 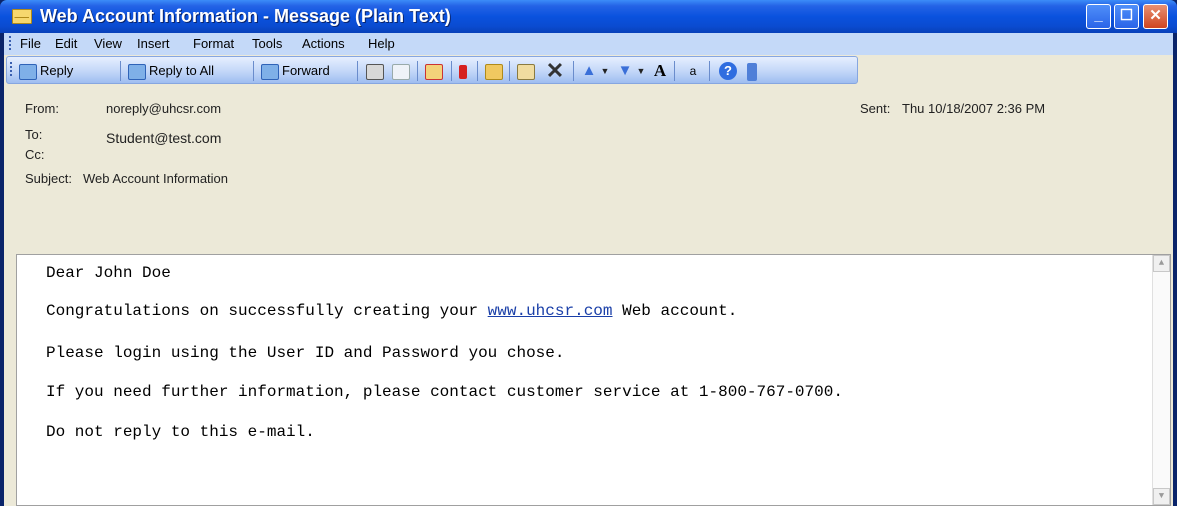 What do you see at coordinates (270, 71) in the screenshot?
I see `forward-icon` at bounding box center [270, 71].